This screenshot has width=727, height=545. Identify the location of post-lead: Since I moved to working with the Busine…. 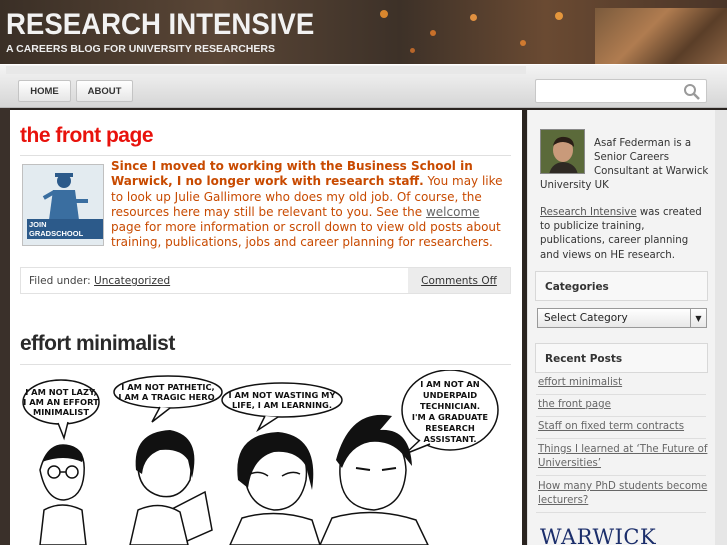
(292, 174).